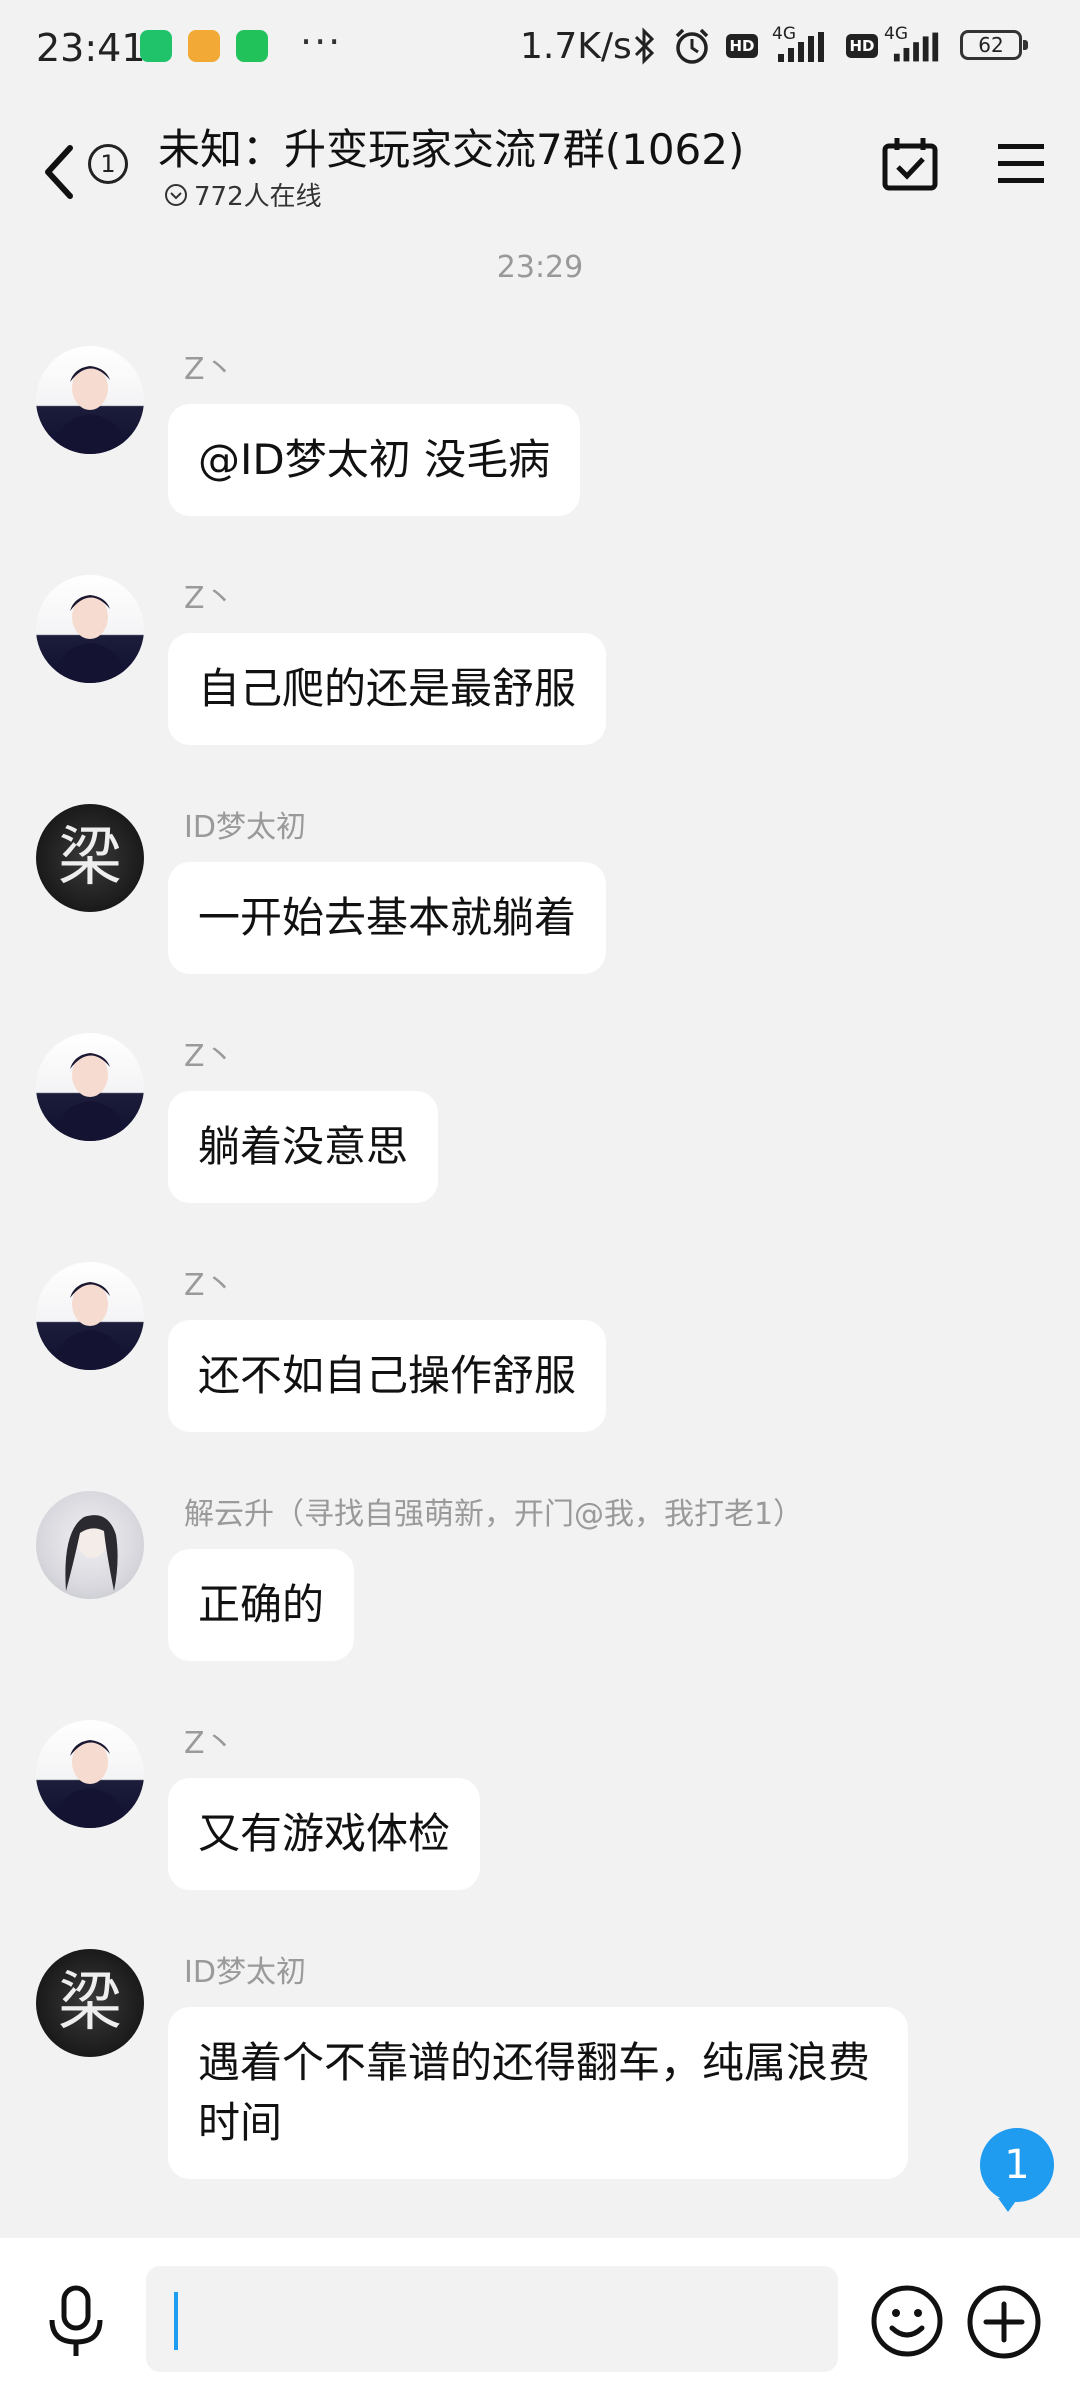  I want to click on status-bar: 23:41 ··· 1.7K/s HD 4G HD 4G 62, so click(540, 48).